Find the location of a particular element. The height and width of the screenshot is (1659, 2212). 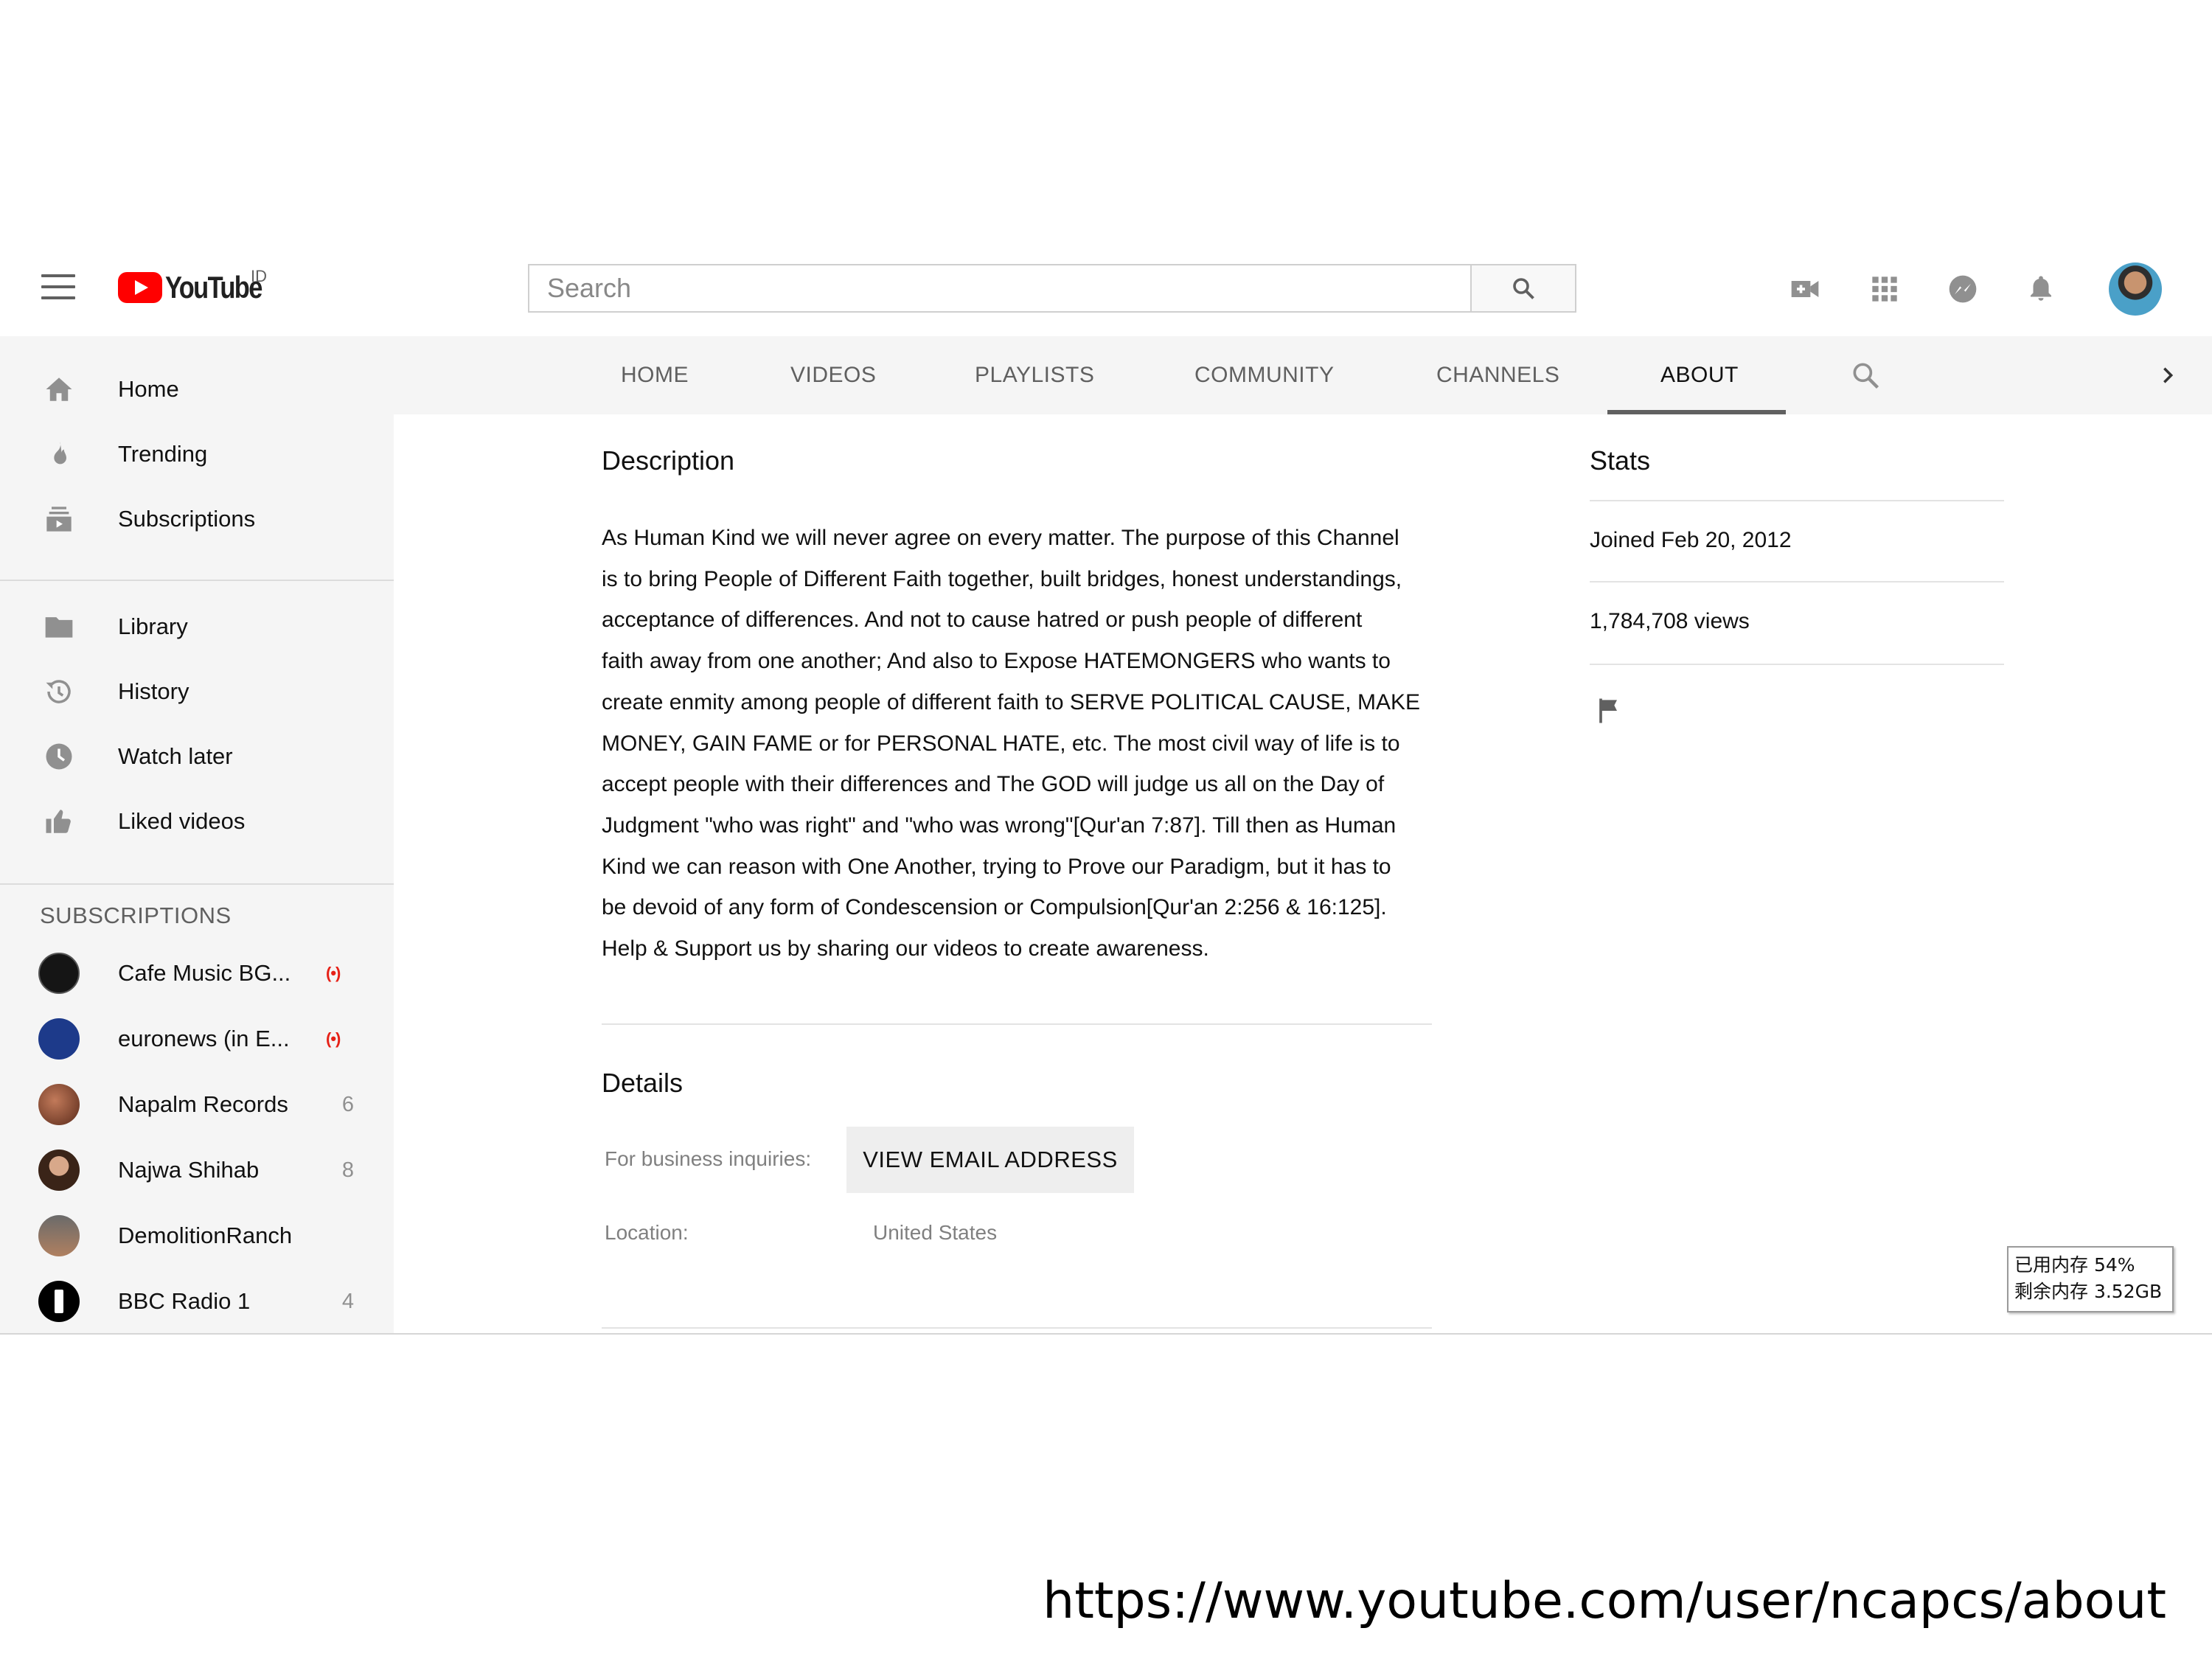

apps-icon is located at coordinates (1884, 289).